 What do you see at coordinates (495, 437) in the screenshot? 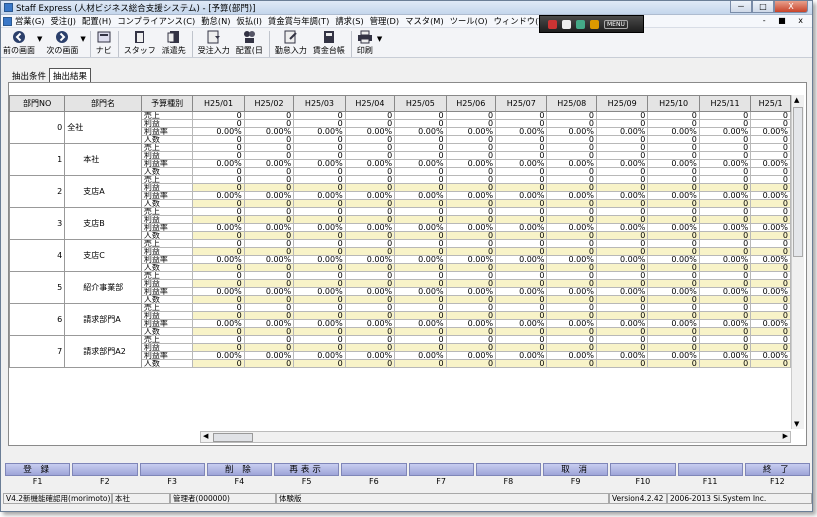
I see `horizontal-scrollbar: ◀ ▶` at bounding box center [495, 437].